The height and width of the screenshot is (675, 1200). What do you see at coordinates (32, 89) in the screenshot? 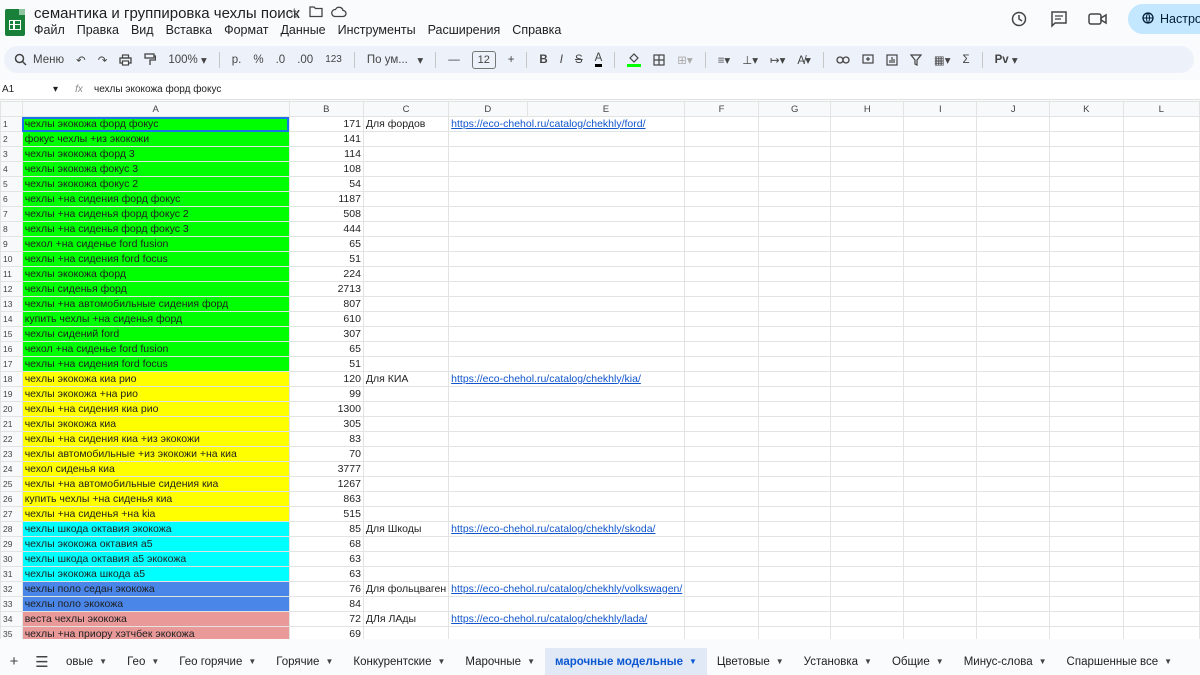
I see `name-box: A1 ▾` at bounding box center [32, 89].